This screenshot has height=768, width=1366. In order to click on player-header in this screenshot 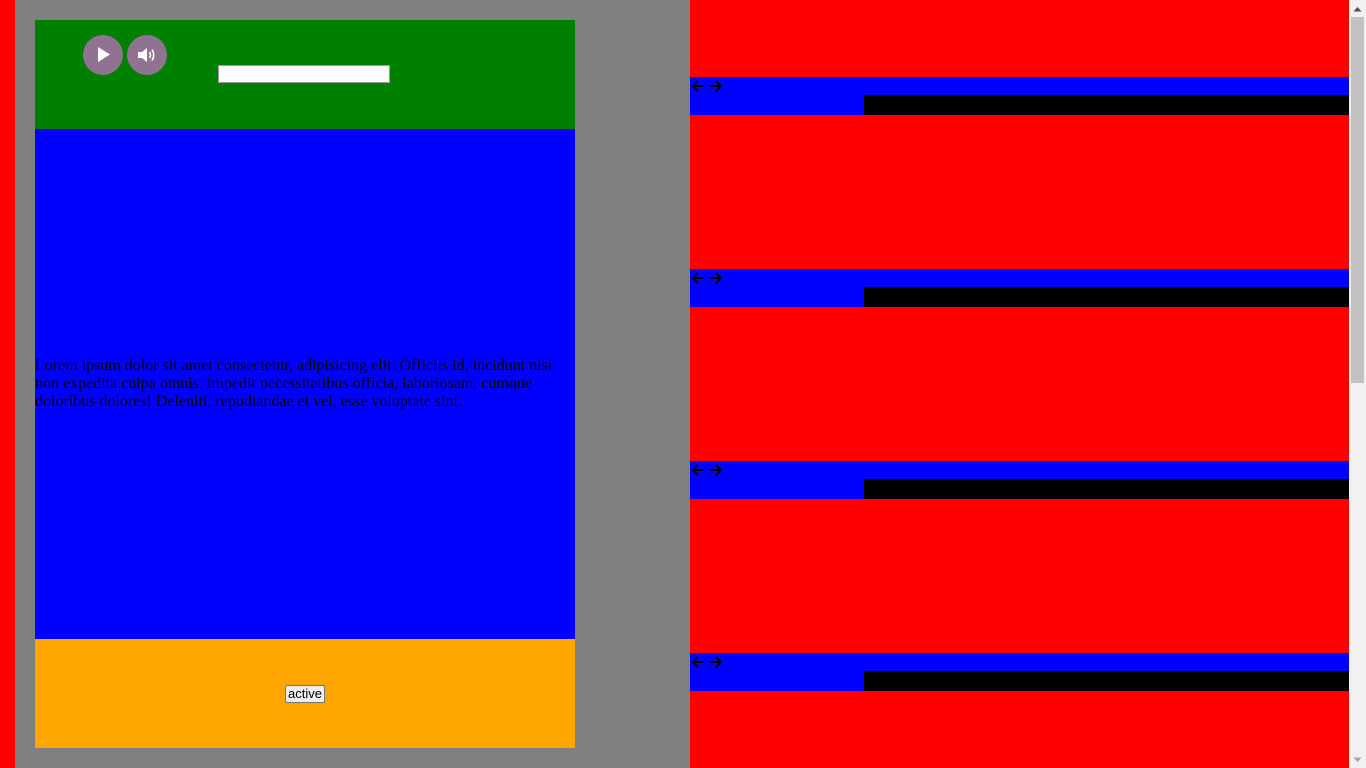, I will do `click(305, 74)`.